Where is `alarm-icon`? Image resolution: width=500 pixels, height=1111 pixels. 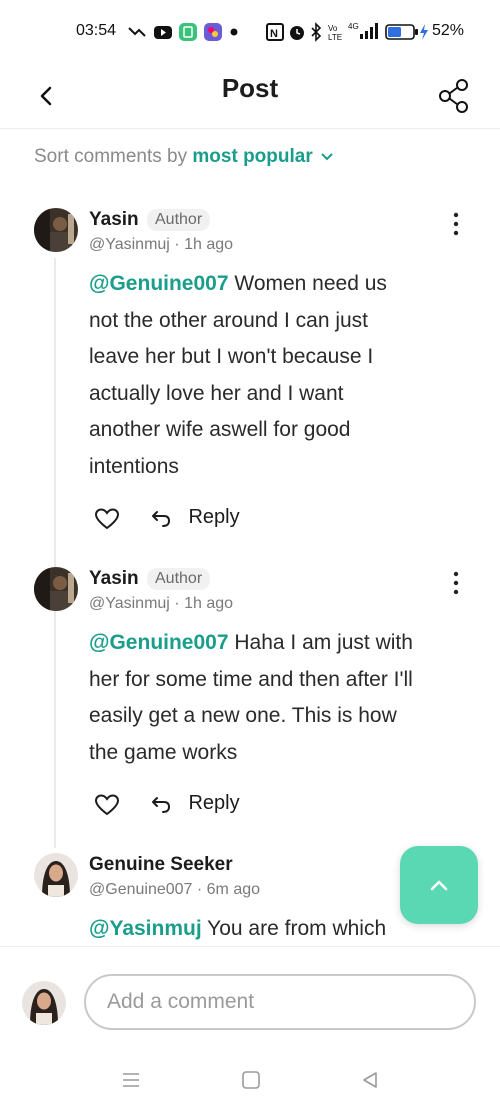
alarm-icon is located at coordinates (297, 33).